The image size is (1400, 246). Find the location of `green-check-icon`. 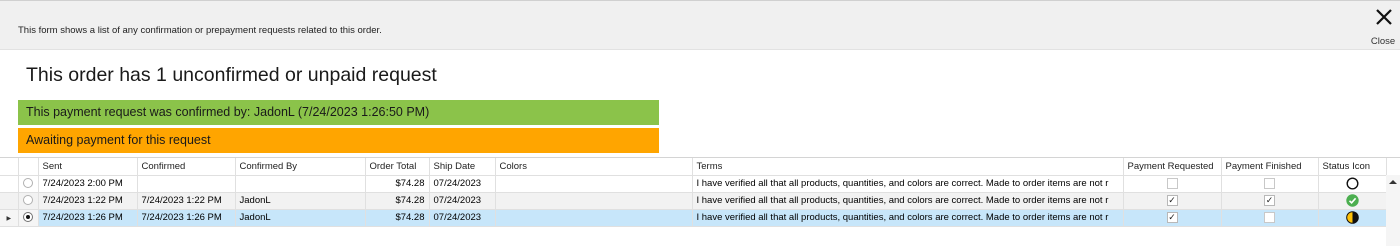

green-check-icon is located at coordinates (1352, 200).